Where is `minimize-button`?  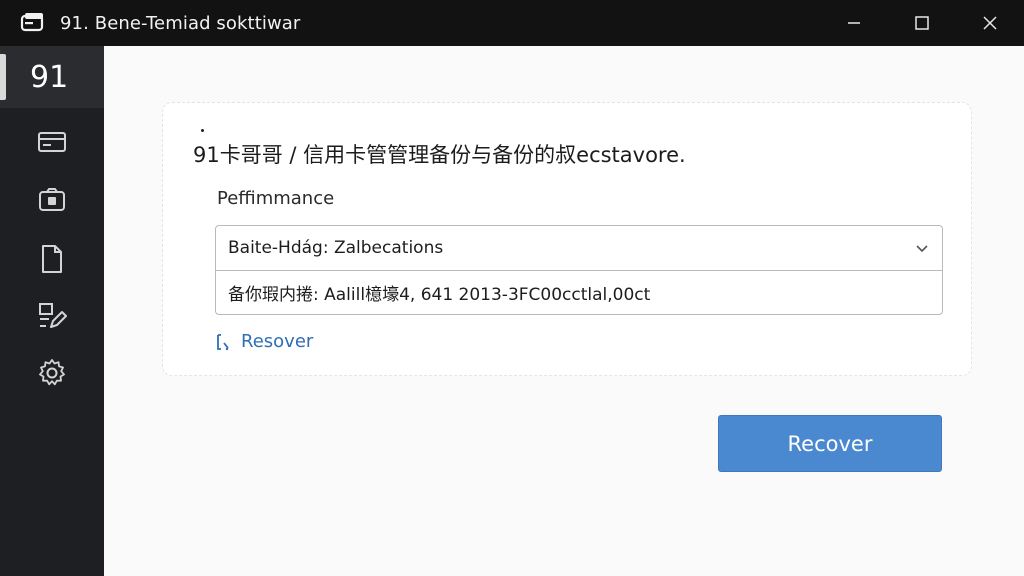
minimize-button is located at coordinates (854, 23).